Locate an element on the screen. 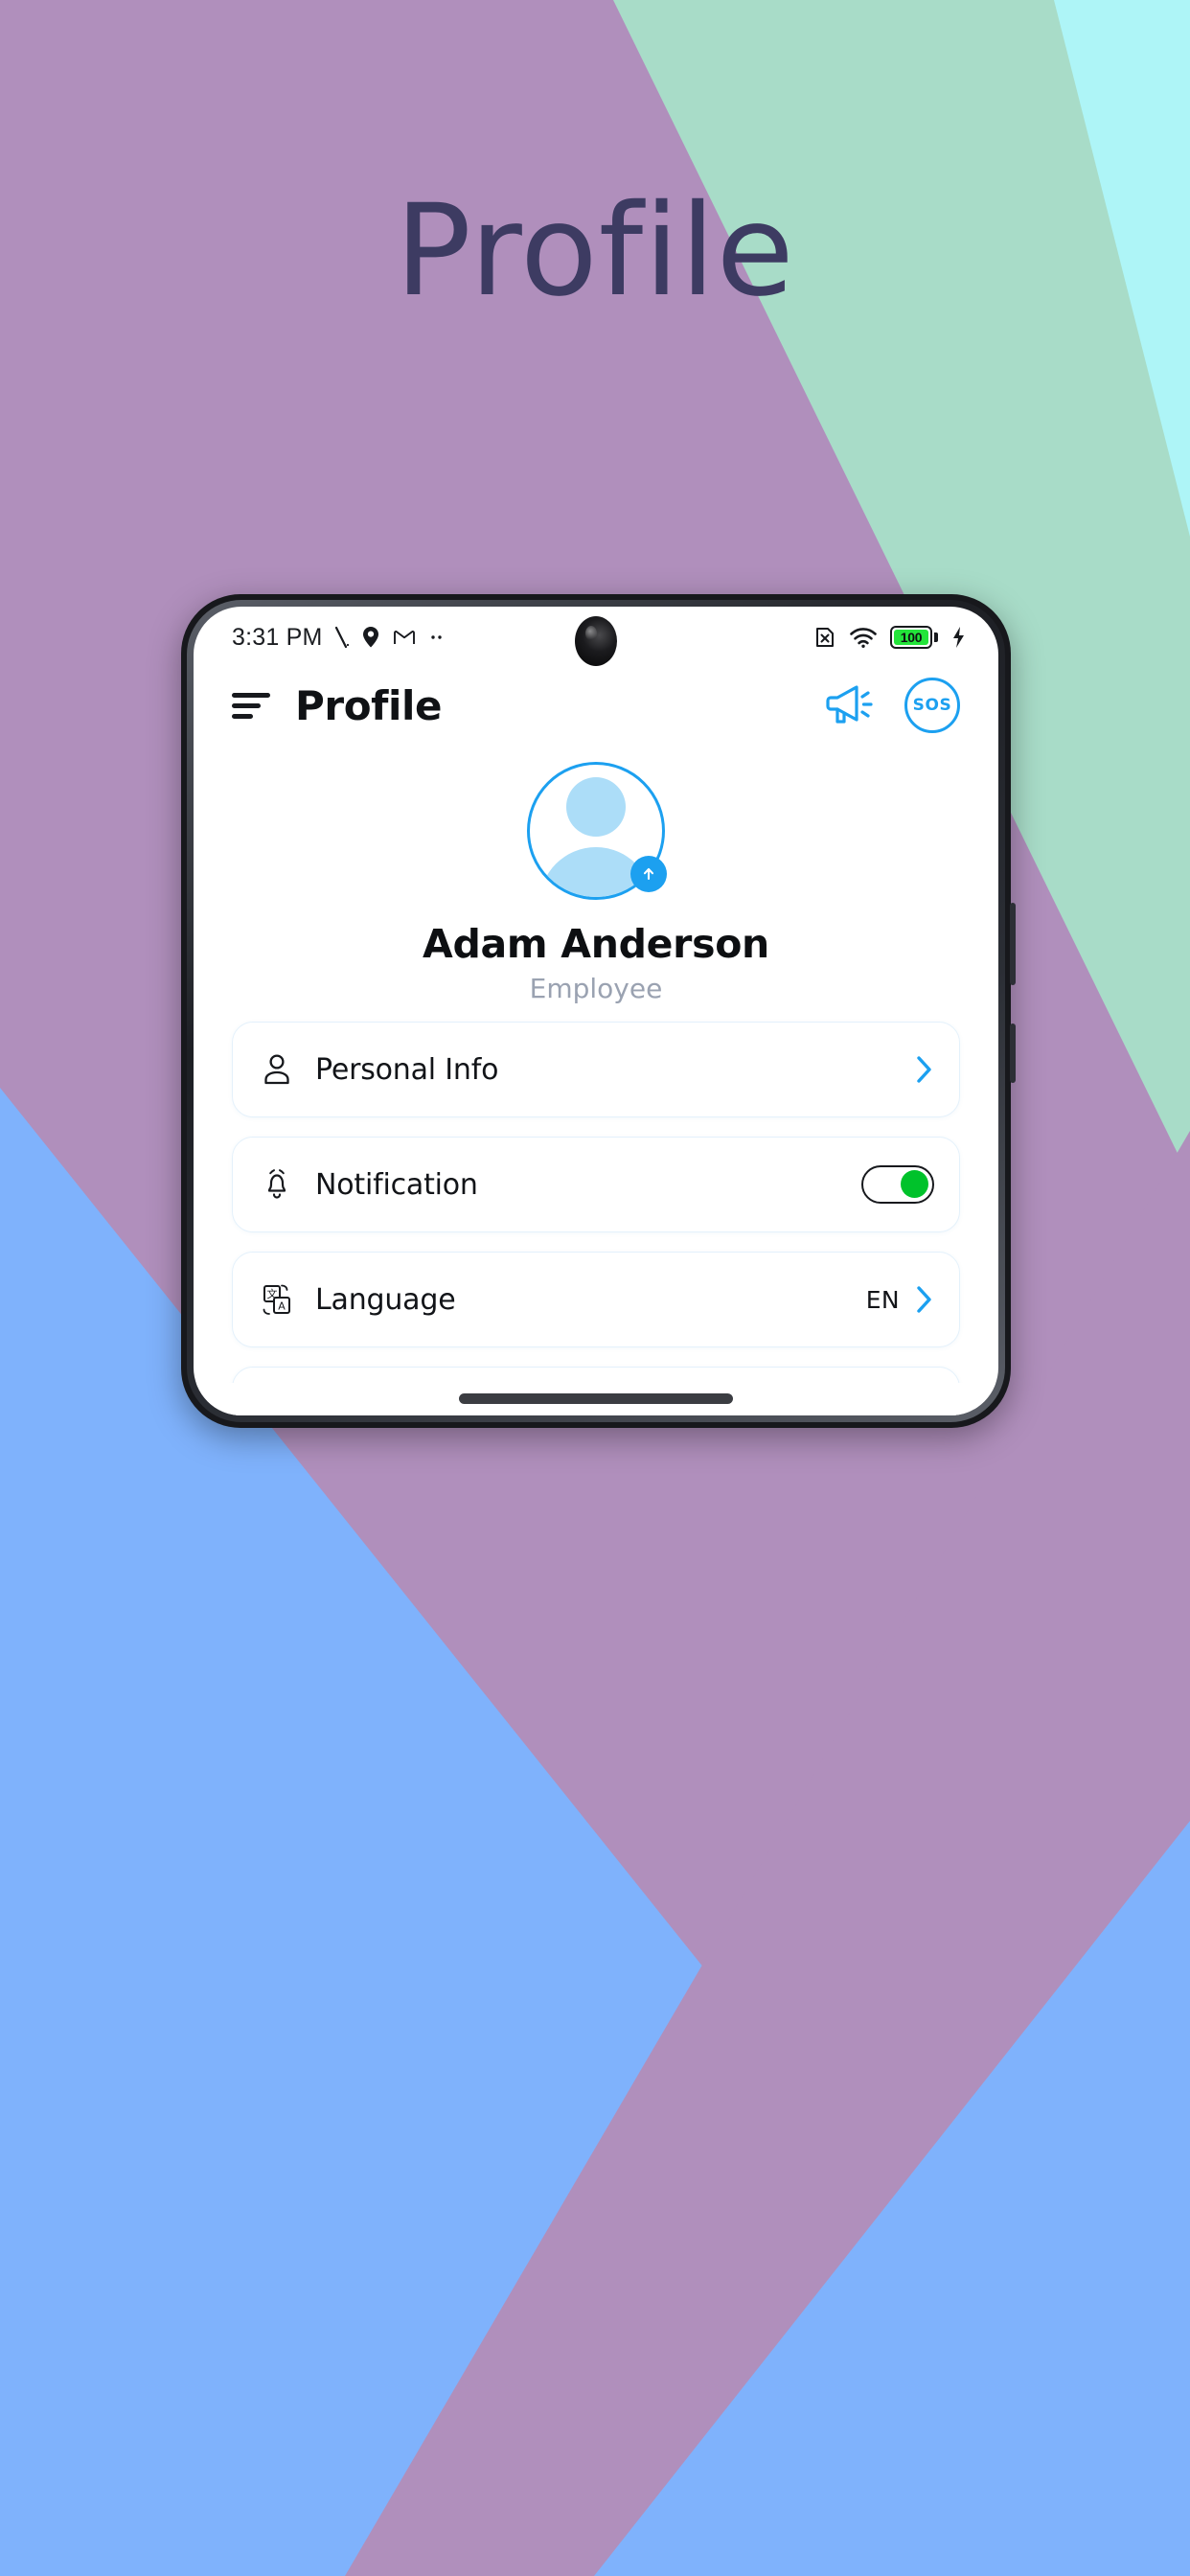 The width and height of the screenshot is (1190, 2576). menu-item-notification: Notification is located at coordinates (596, 1184).